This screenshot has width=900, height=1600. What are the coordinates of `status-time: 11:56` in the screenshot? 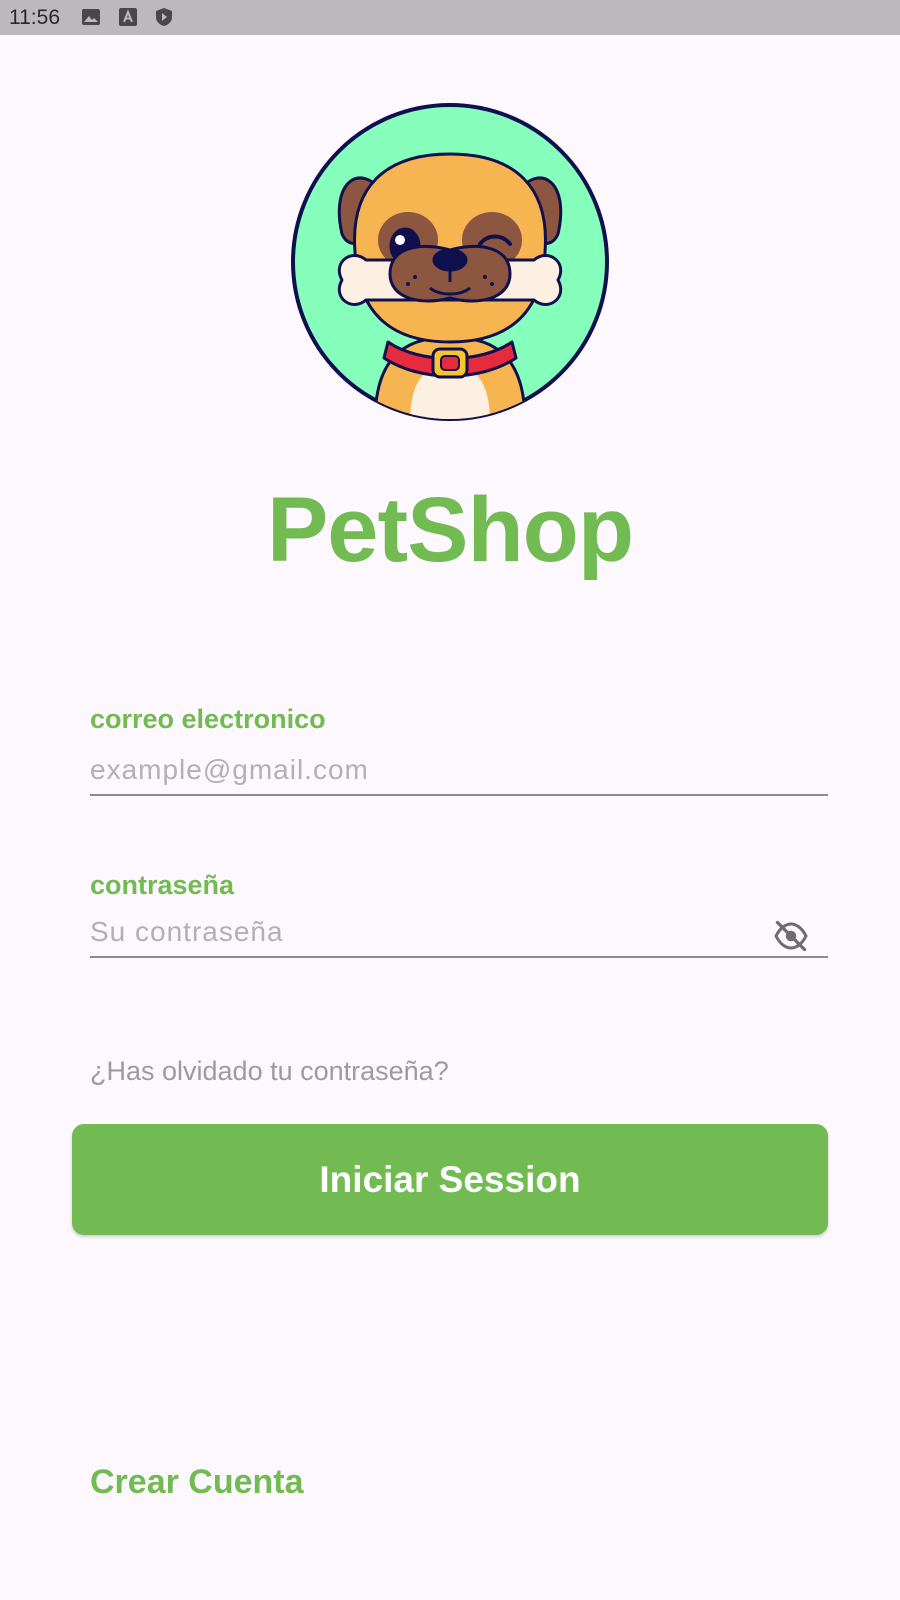 It's located at (34, 17).